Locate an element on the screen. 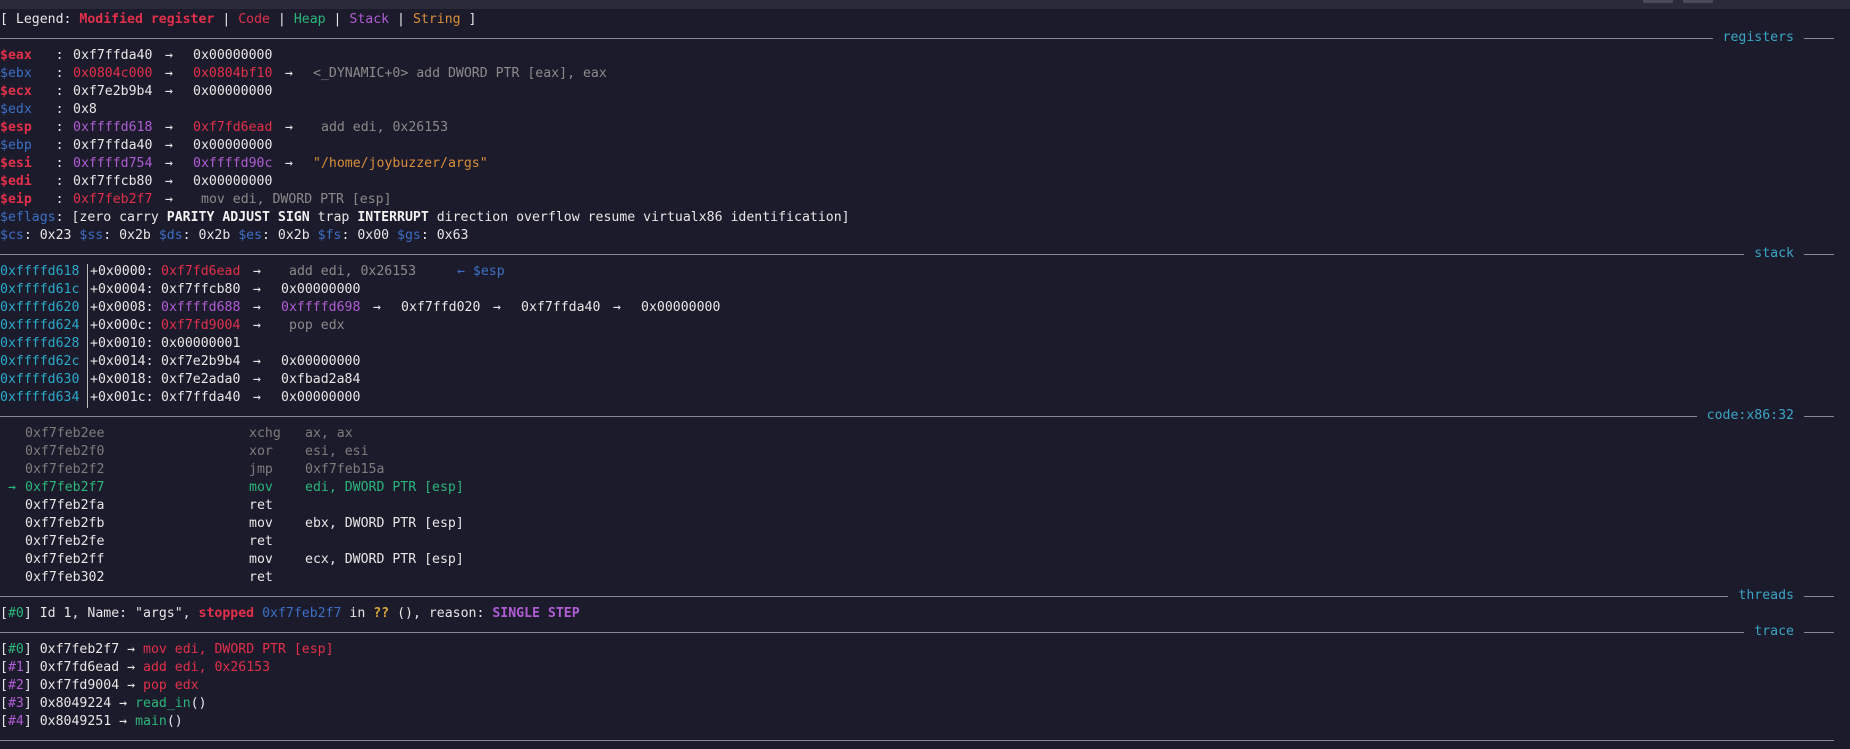 The height and width of the screenshot is (749, 1850). eflags-flags-off: trap is located at coordinates (333, 217).